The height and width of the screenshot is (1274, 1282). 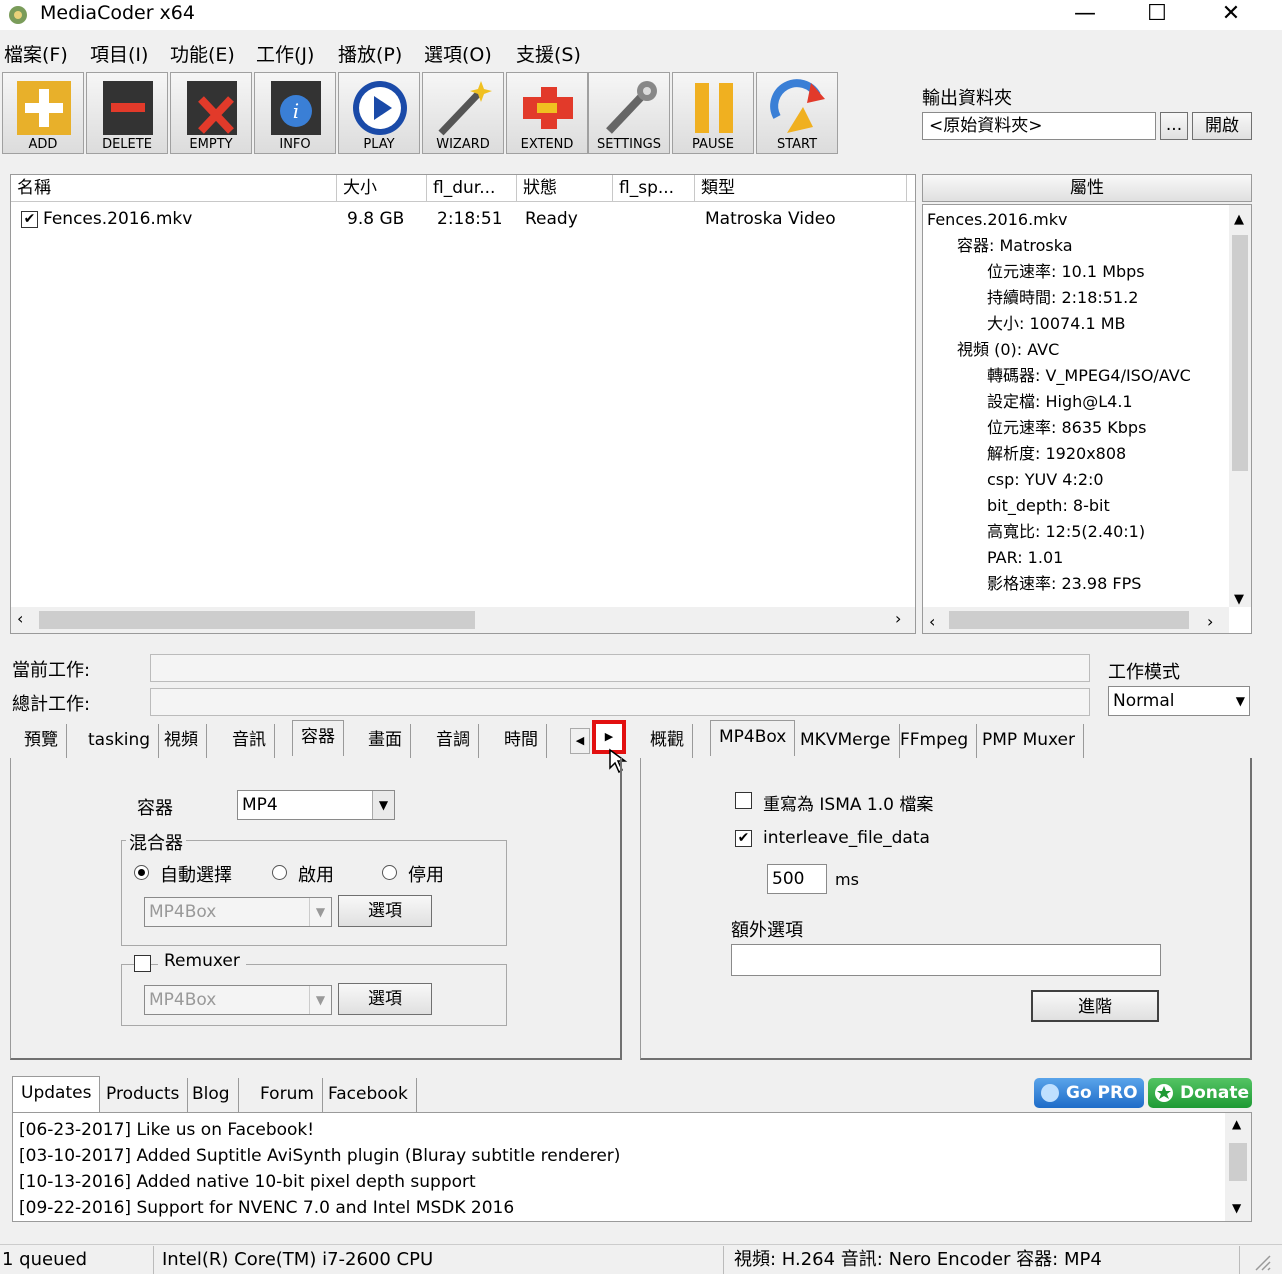 I want to click on wizard-button: WIZARD, so click(x=463, y=113).